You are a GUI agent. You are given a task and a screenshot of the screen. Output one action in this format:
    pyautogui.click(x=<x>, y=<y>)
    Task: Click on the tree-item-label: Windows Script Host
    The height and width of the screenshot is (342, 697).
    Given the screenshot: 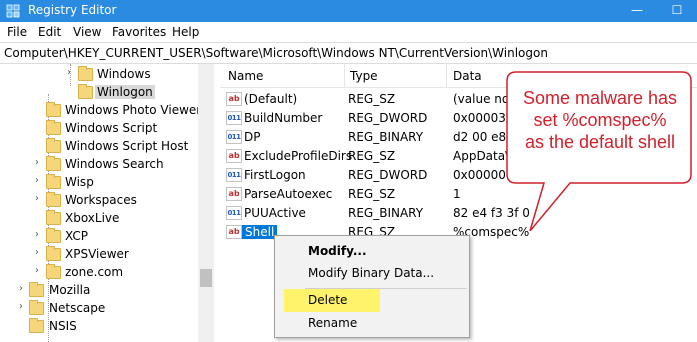 What is the action you would take?
    pyautogui.click(x=127, y=146)
    